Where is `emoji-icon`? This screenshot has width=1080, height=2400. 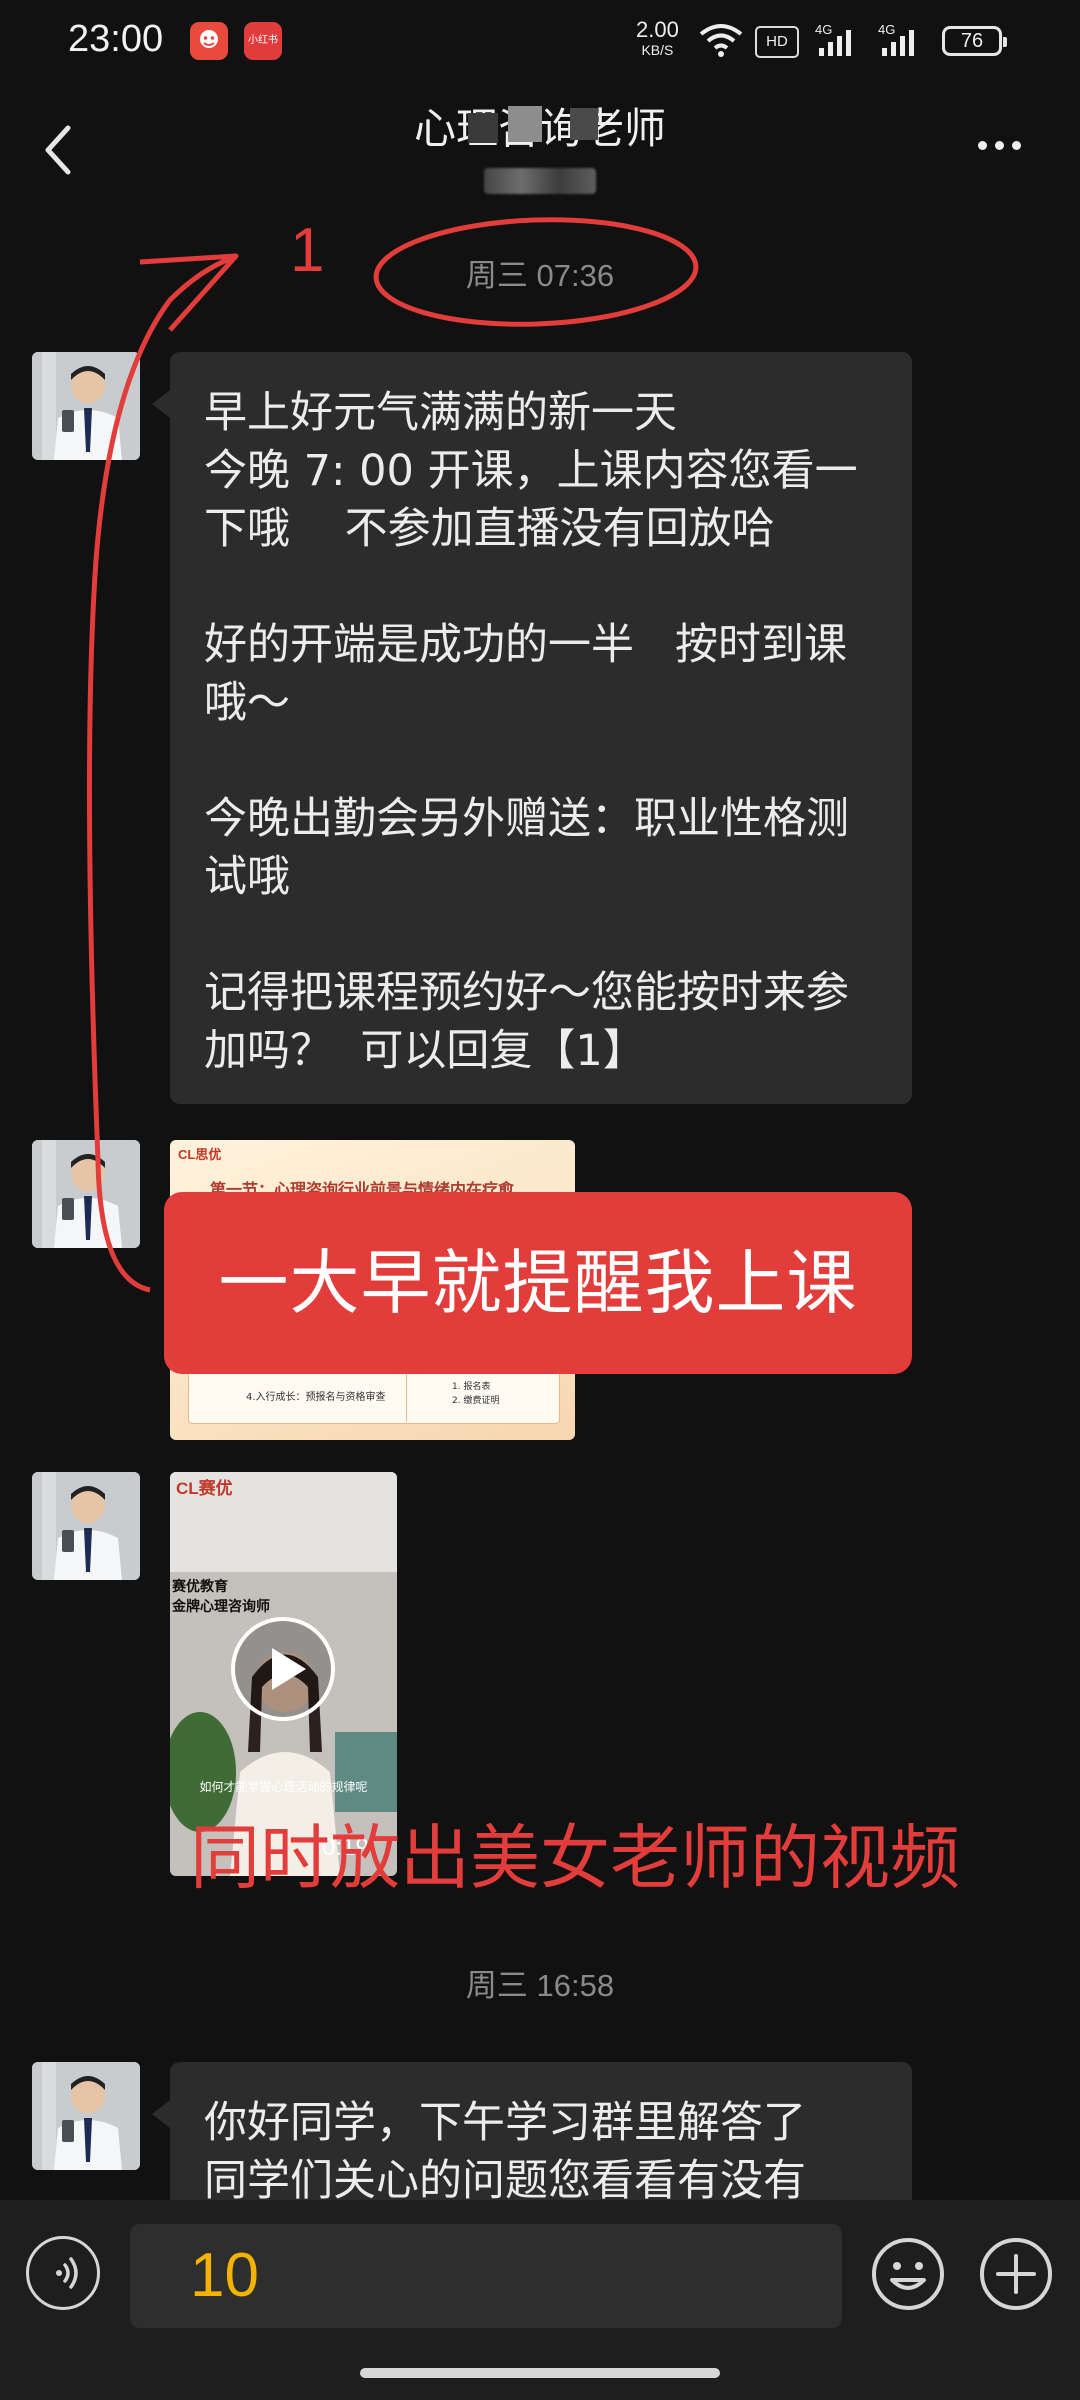 emoji-icon is located at coordinates (908, 2274).